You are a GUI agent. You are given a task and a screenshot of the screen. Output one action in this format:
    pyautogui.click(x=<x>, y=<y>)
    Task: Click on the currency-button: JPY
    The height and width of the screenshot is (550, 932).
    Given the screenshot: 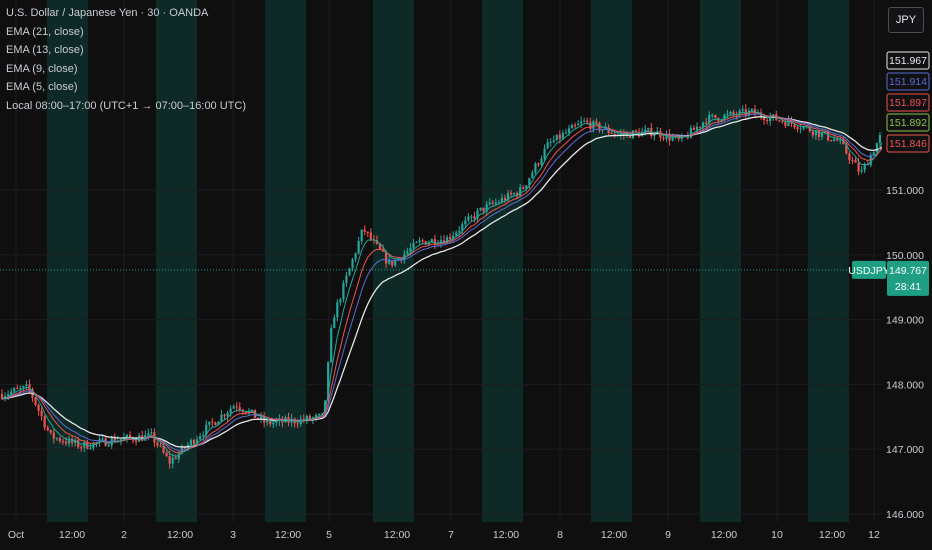 What is the action you would take?
    pyautogui.click(x=906, y=20)
    